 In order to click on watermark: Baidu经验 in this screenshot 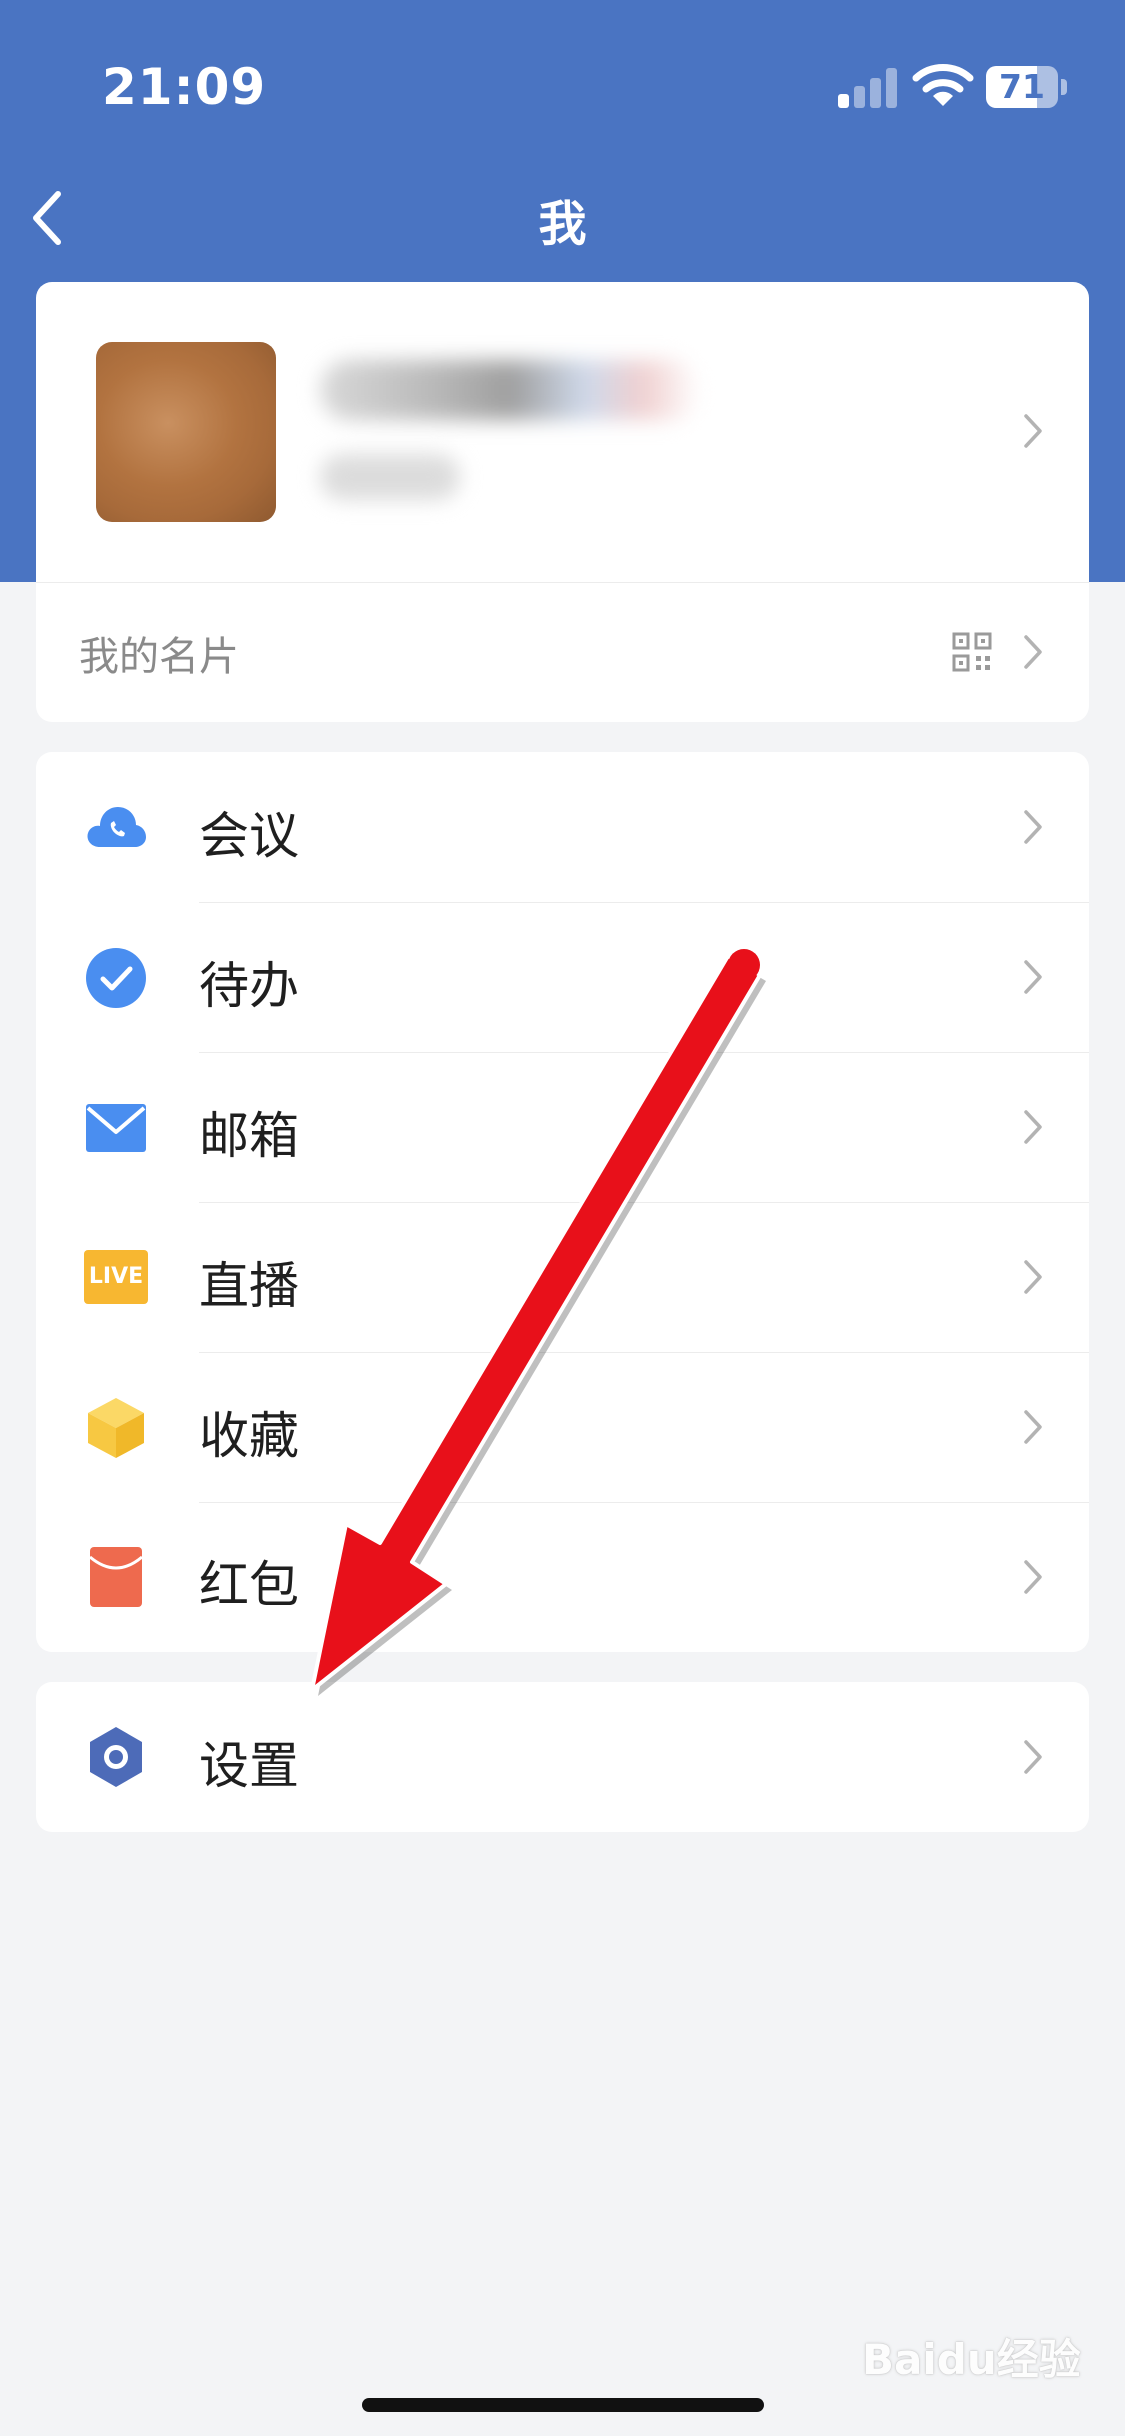, I will do `click(971, 2359)`.